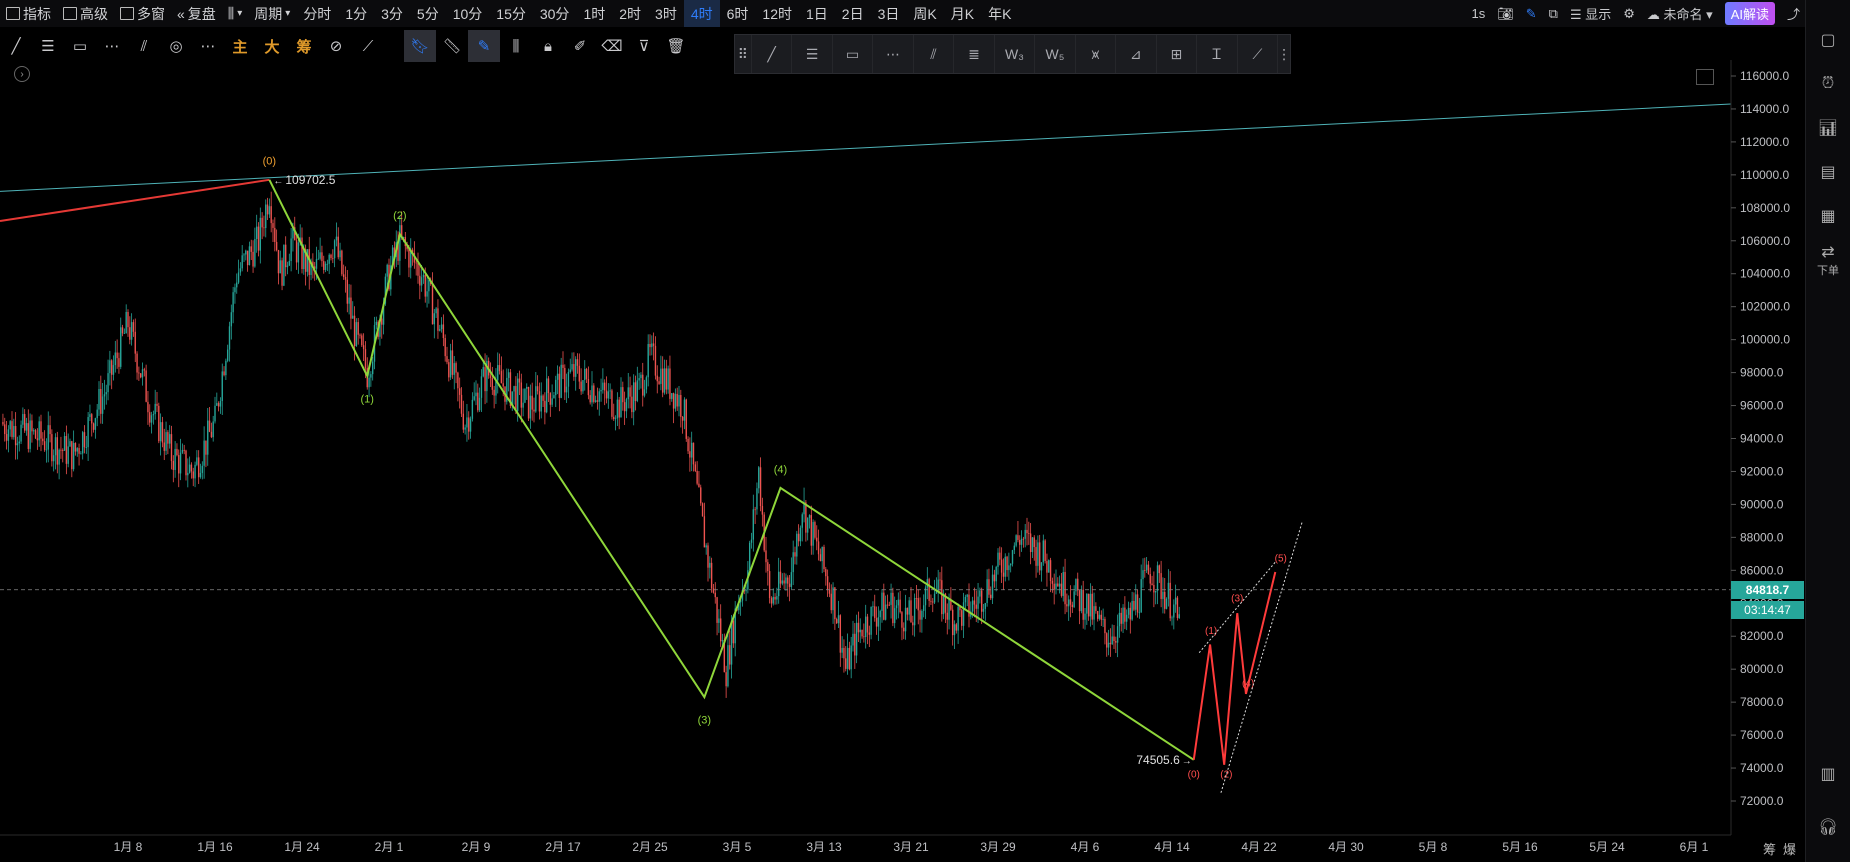  I want to click on stats-icon: 📊︎, so click(1828, 128).